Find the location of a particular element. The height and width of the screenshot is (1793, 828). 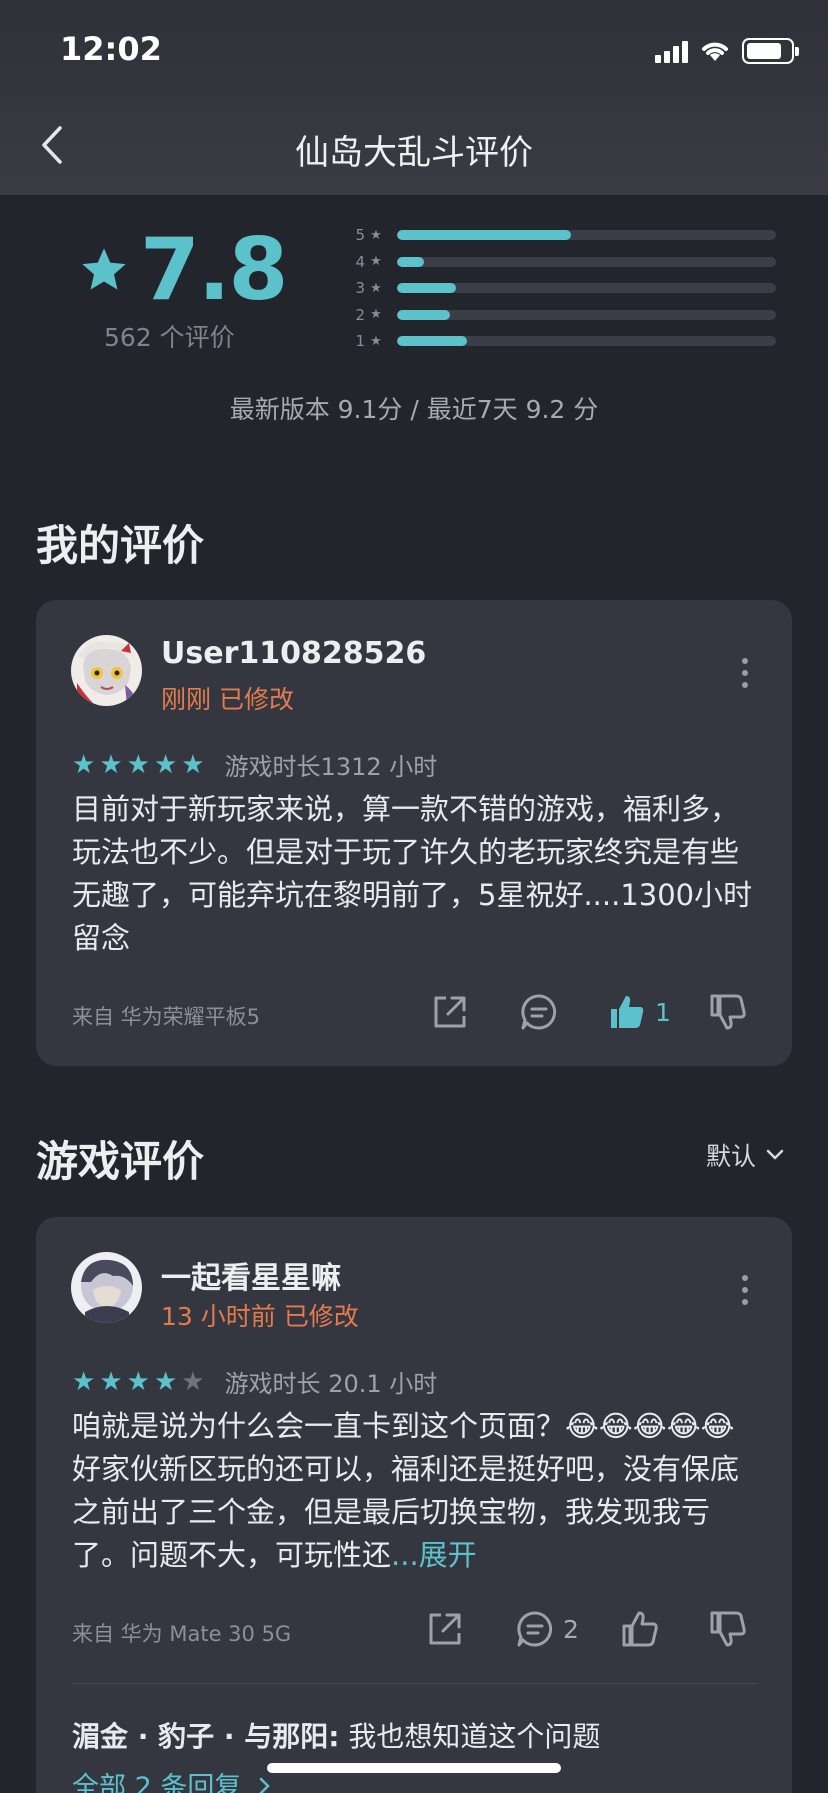

review-time: 刚刚 已修改 is located at coordinates (227, 699).